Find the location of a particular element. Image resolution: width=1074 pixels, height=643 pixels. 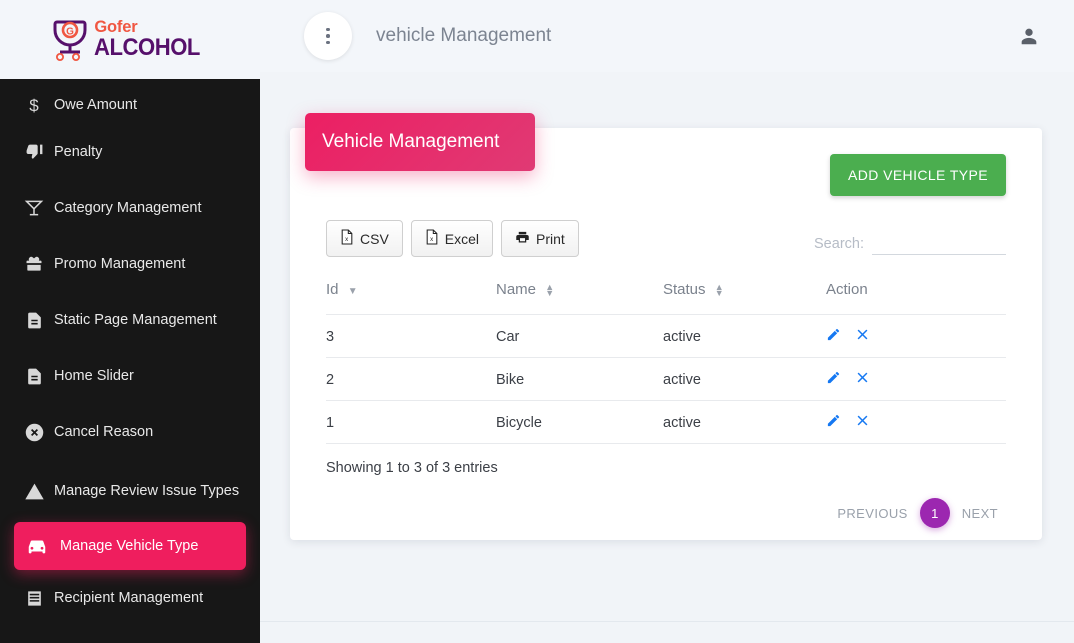

section-title-text: Vehicle Management is located at coordinates (411, 141).